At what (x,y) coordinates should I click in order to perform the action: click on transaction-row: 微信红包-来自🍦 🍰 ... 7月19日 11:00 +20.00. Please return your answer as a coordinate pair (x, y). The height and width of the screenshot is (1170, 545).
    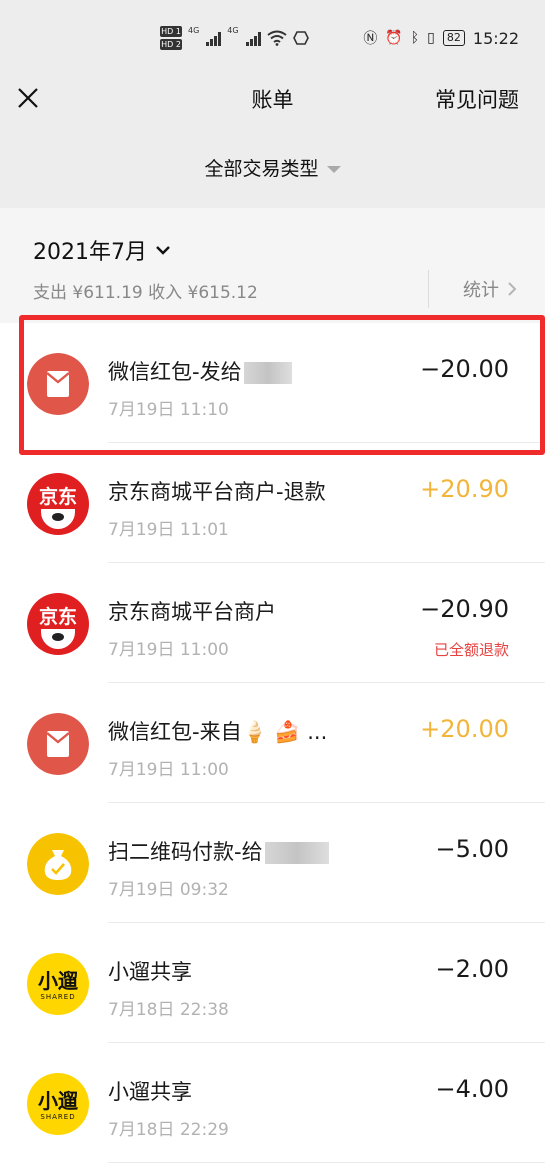
    Looking at the image, I should click on (272, 743).